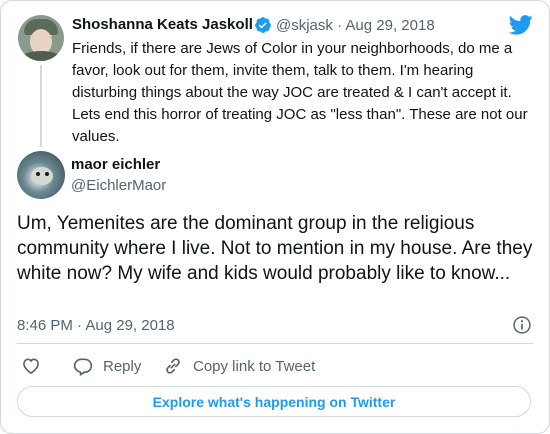  What do you see at coordinates (522, 325) in the screenshot?
I see `info-icon` at bounding box center [522, 325].